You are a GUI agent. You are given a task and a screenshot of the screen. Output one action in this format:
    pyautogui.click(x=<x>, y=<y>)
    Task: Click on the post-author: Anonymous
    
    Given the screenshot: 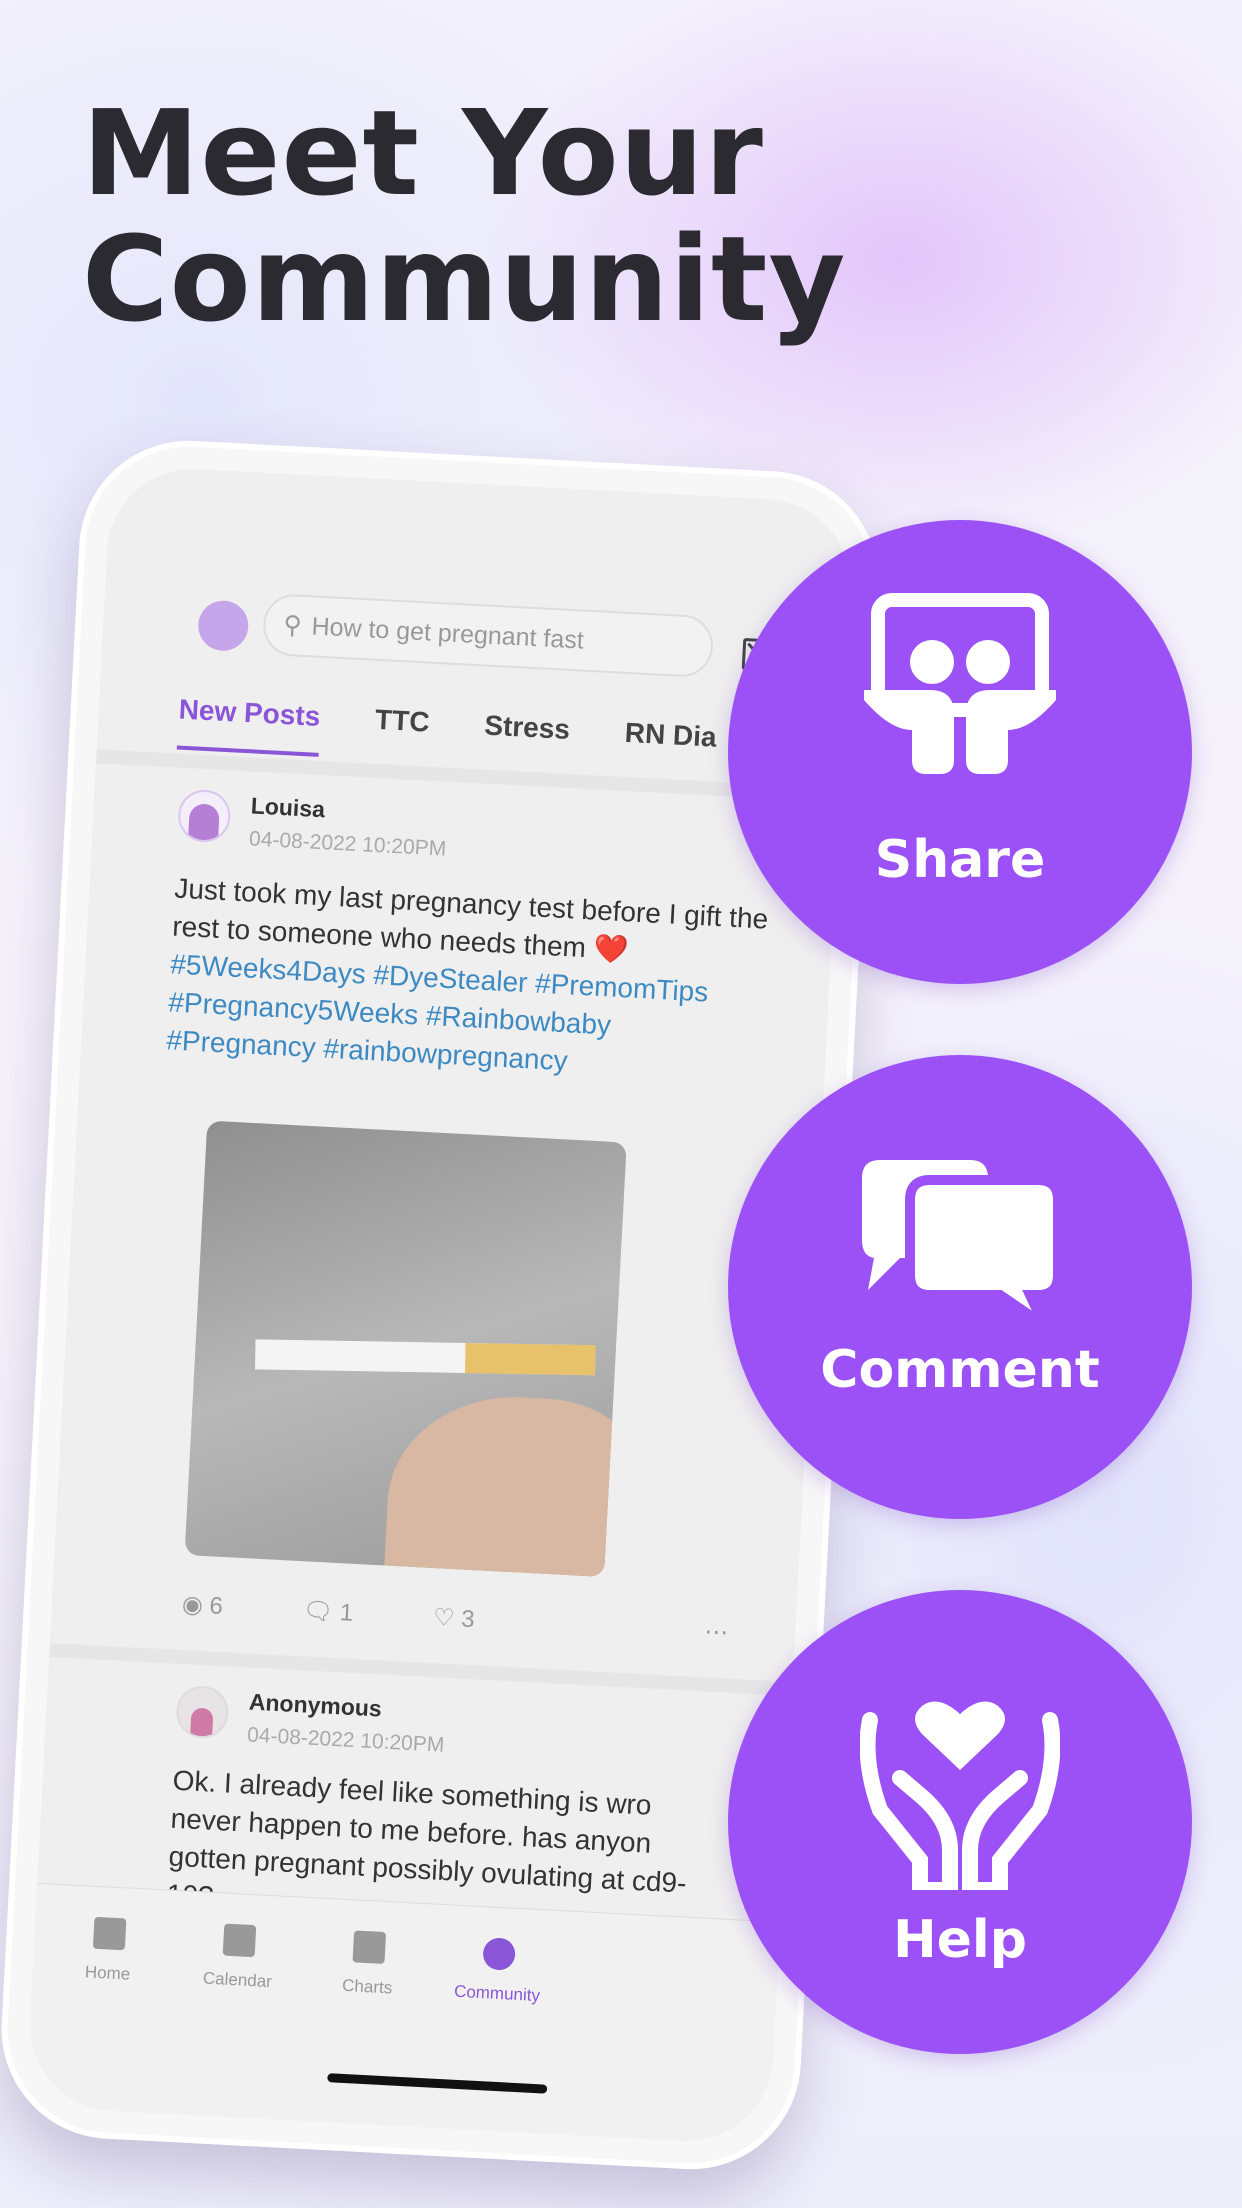 What is the action you would take?
    pyautogui.click(x=315, y=1705)
    